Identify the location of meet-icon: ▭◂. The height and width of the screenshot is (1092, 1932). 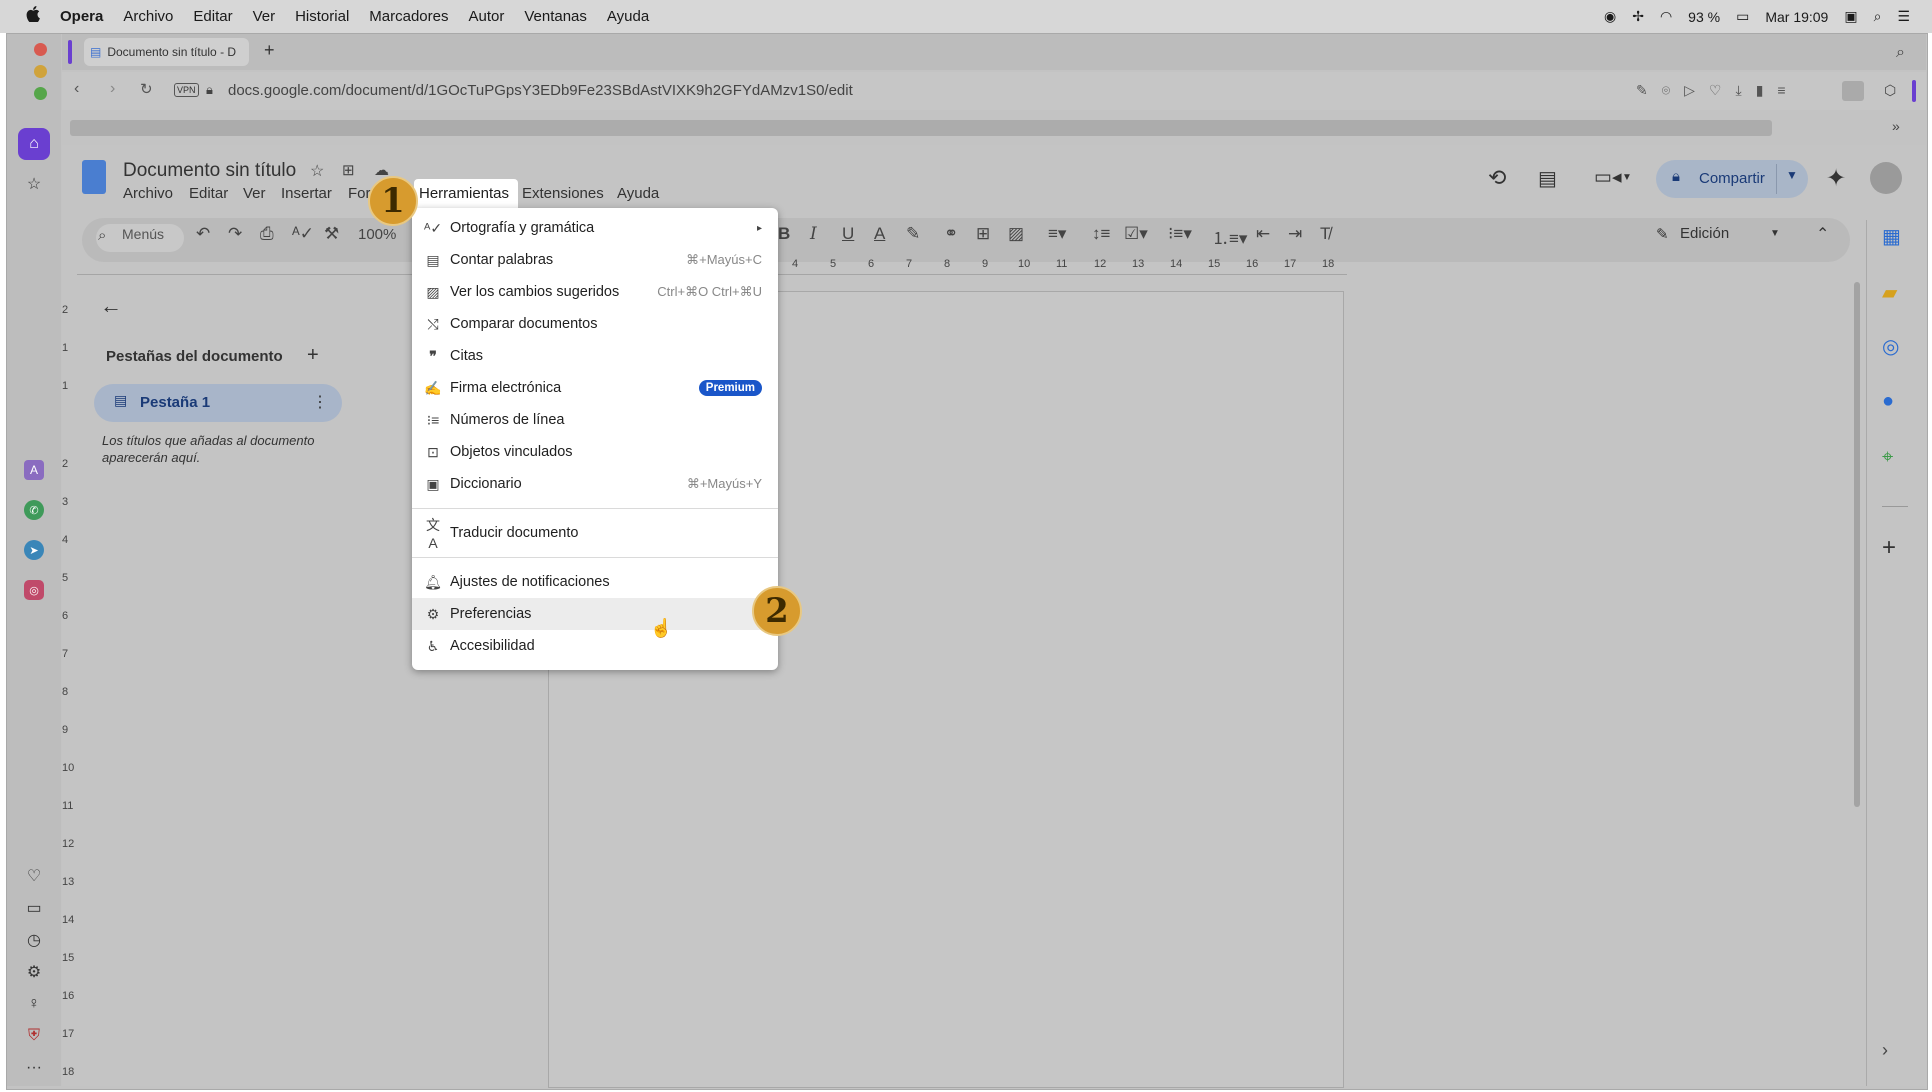
(1608, 177).